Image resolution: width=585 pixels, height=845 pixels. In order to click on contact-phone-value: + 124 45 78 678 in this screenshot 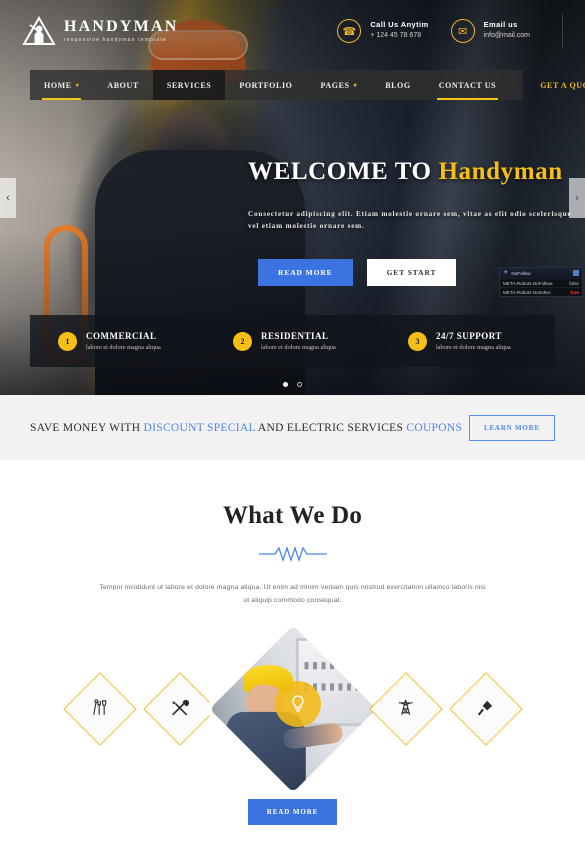, I will do `click(396, 36)`.